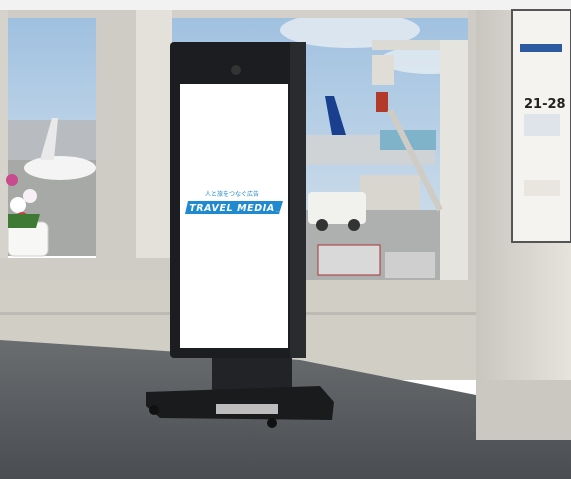 The height and width of the screenshot is (479, 571). I want to click on gate-sign: 21-28, so click(541, 126).